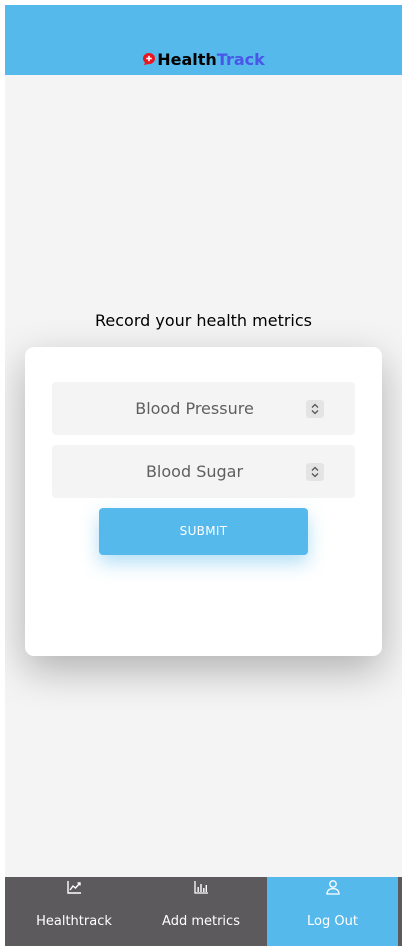 This screenshot has height=946, width=403. Describe the element at coordinates (240, 59) in the screenshot. I see `brand-name-track: Track` at that location.